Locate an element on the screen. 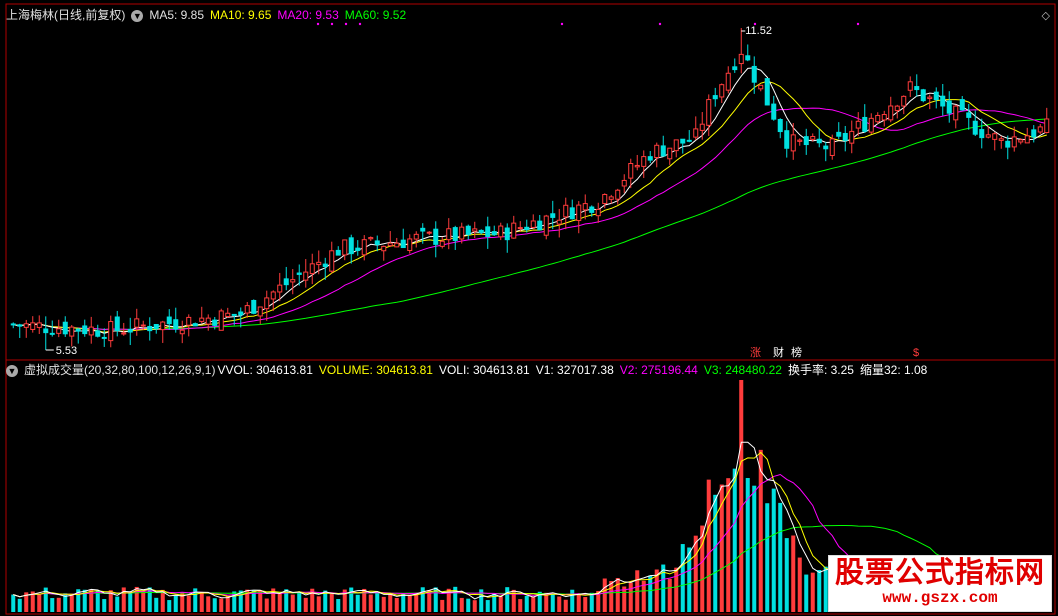  info-marker-dollar: $ is located at coordinates (916, 353).